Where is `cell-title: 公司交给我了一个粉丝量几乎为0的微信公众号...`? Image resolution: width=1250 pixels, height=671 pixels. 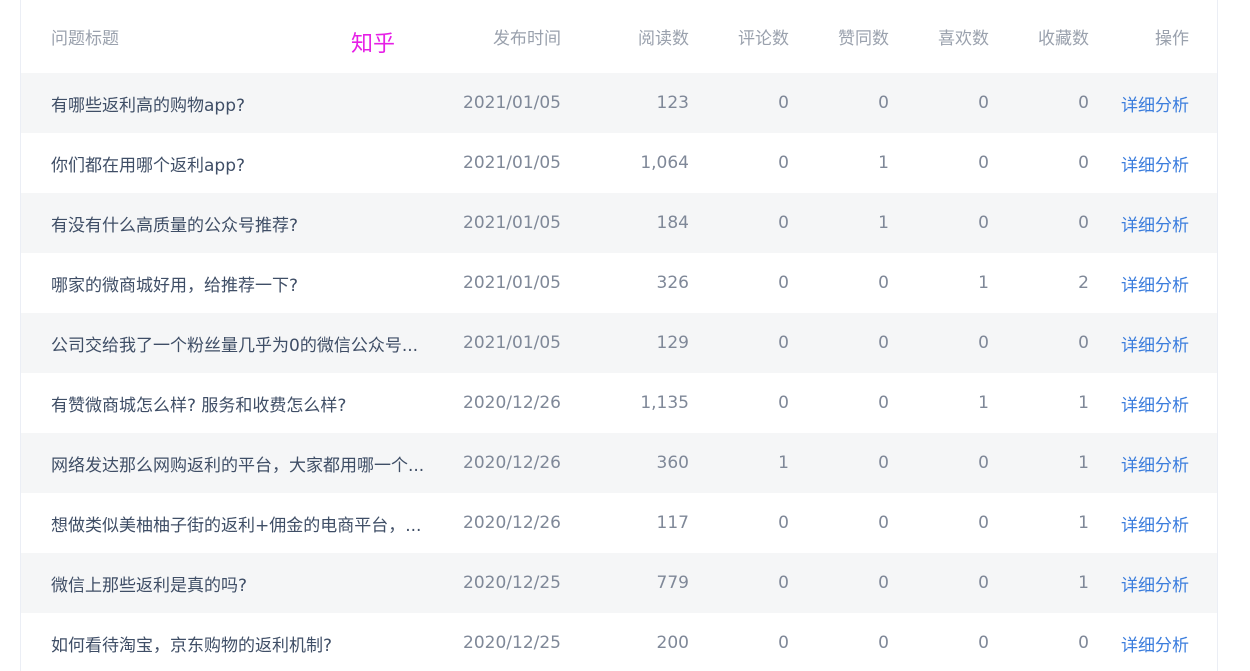
cell-title: 公司交给我了一个粉丝量几乎为0的微信公众号... is located at coordinates (235, 345).